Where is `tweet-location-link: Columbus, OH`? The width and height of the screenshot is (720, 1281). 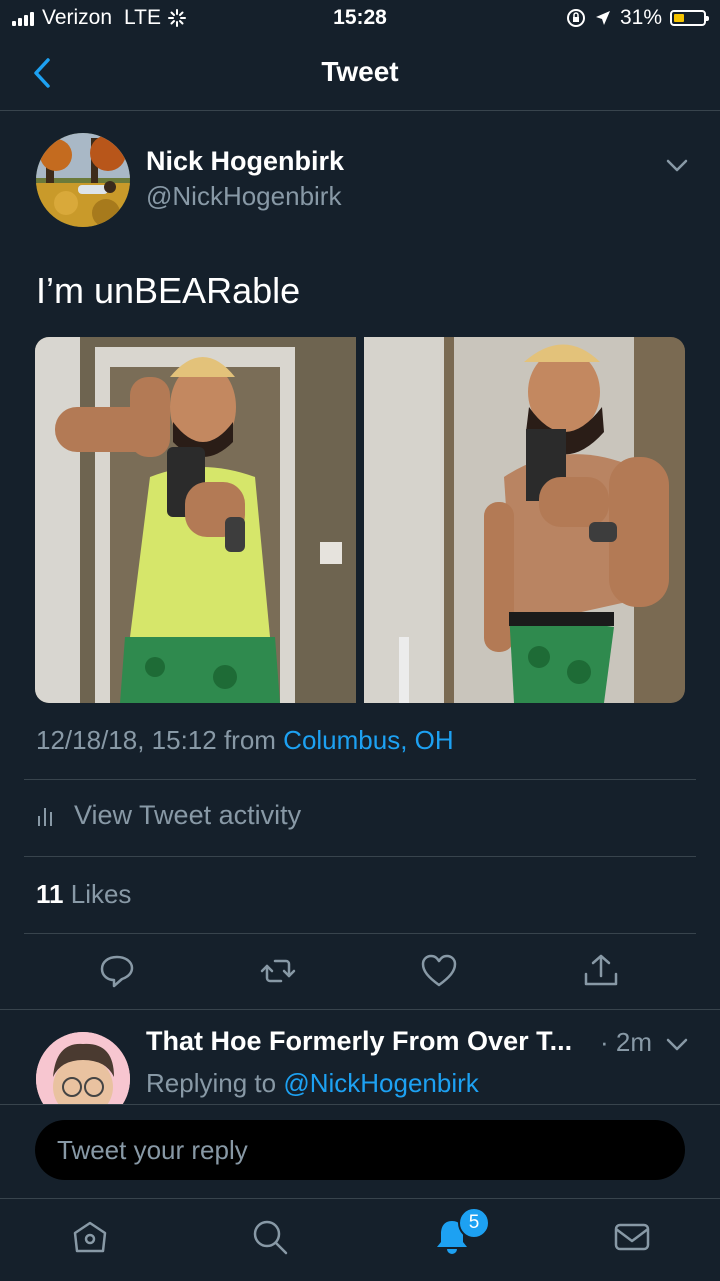 tweet-location-link: Columbus, OH is located at coordinates (368, 740).